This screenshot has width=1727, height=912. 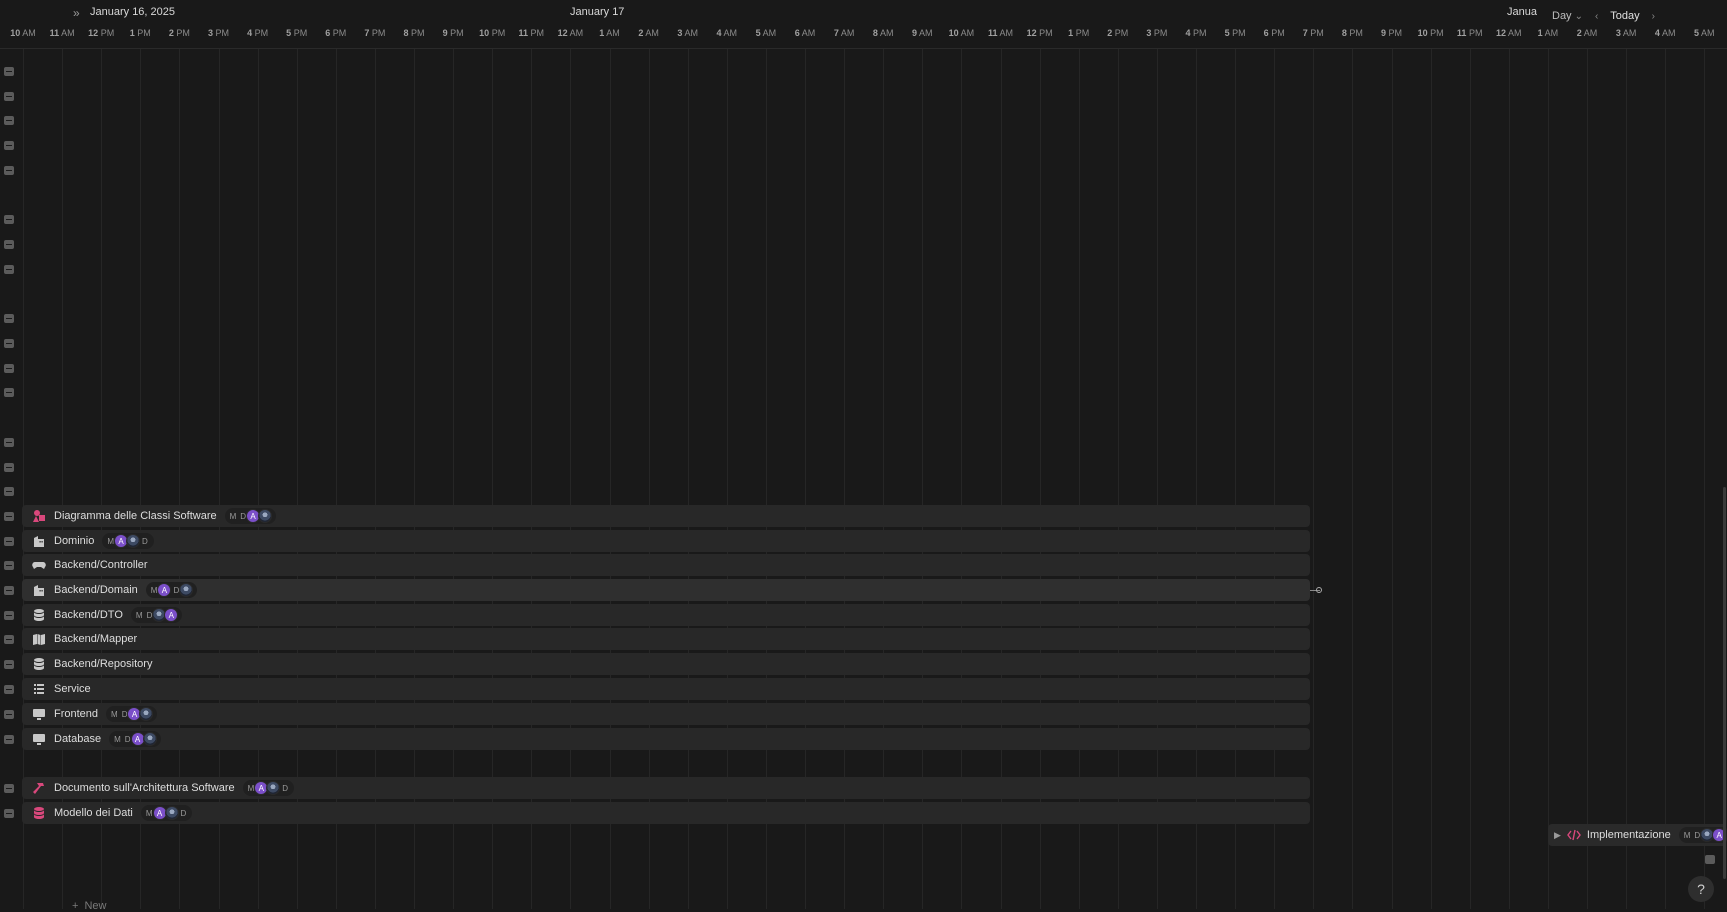 I want to click on view-mode-dropdown: Day ⌄, so click(x=1567, y=16).